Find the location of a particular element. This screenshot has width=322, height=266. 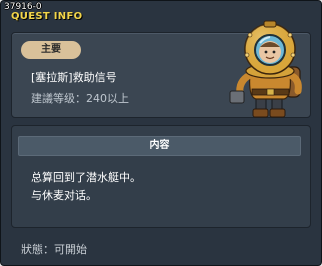

npc-portrait is located at coordinates (265, 69).